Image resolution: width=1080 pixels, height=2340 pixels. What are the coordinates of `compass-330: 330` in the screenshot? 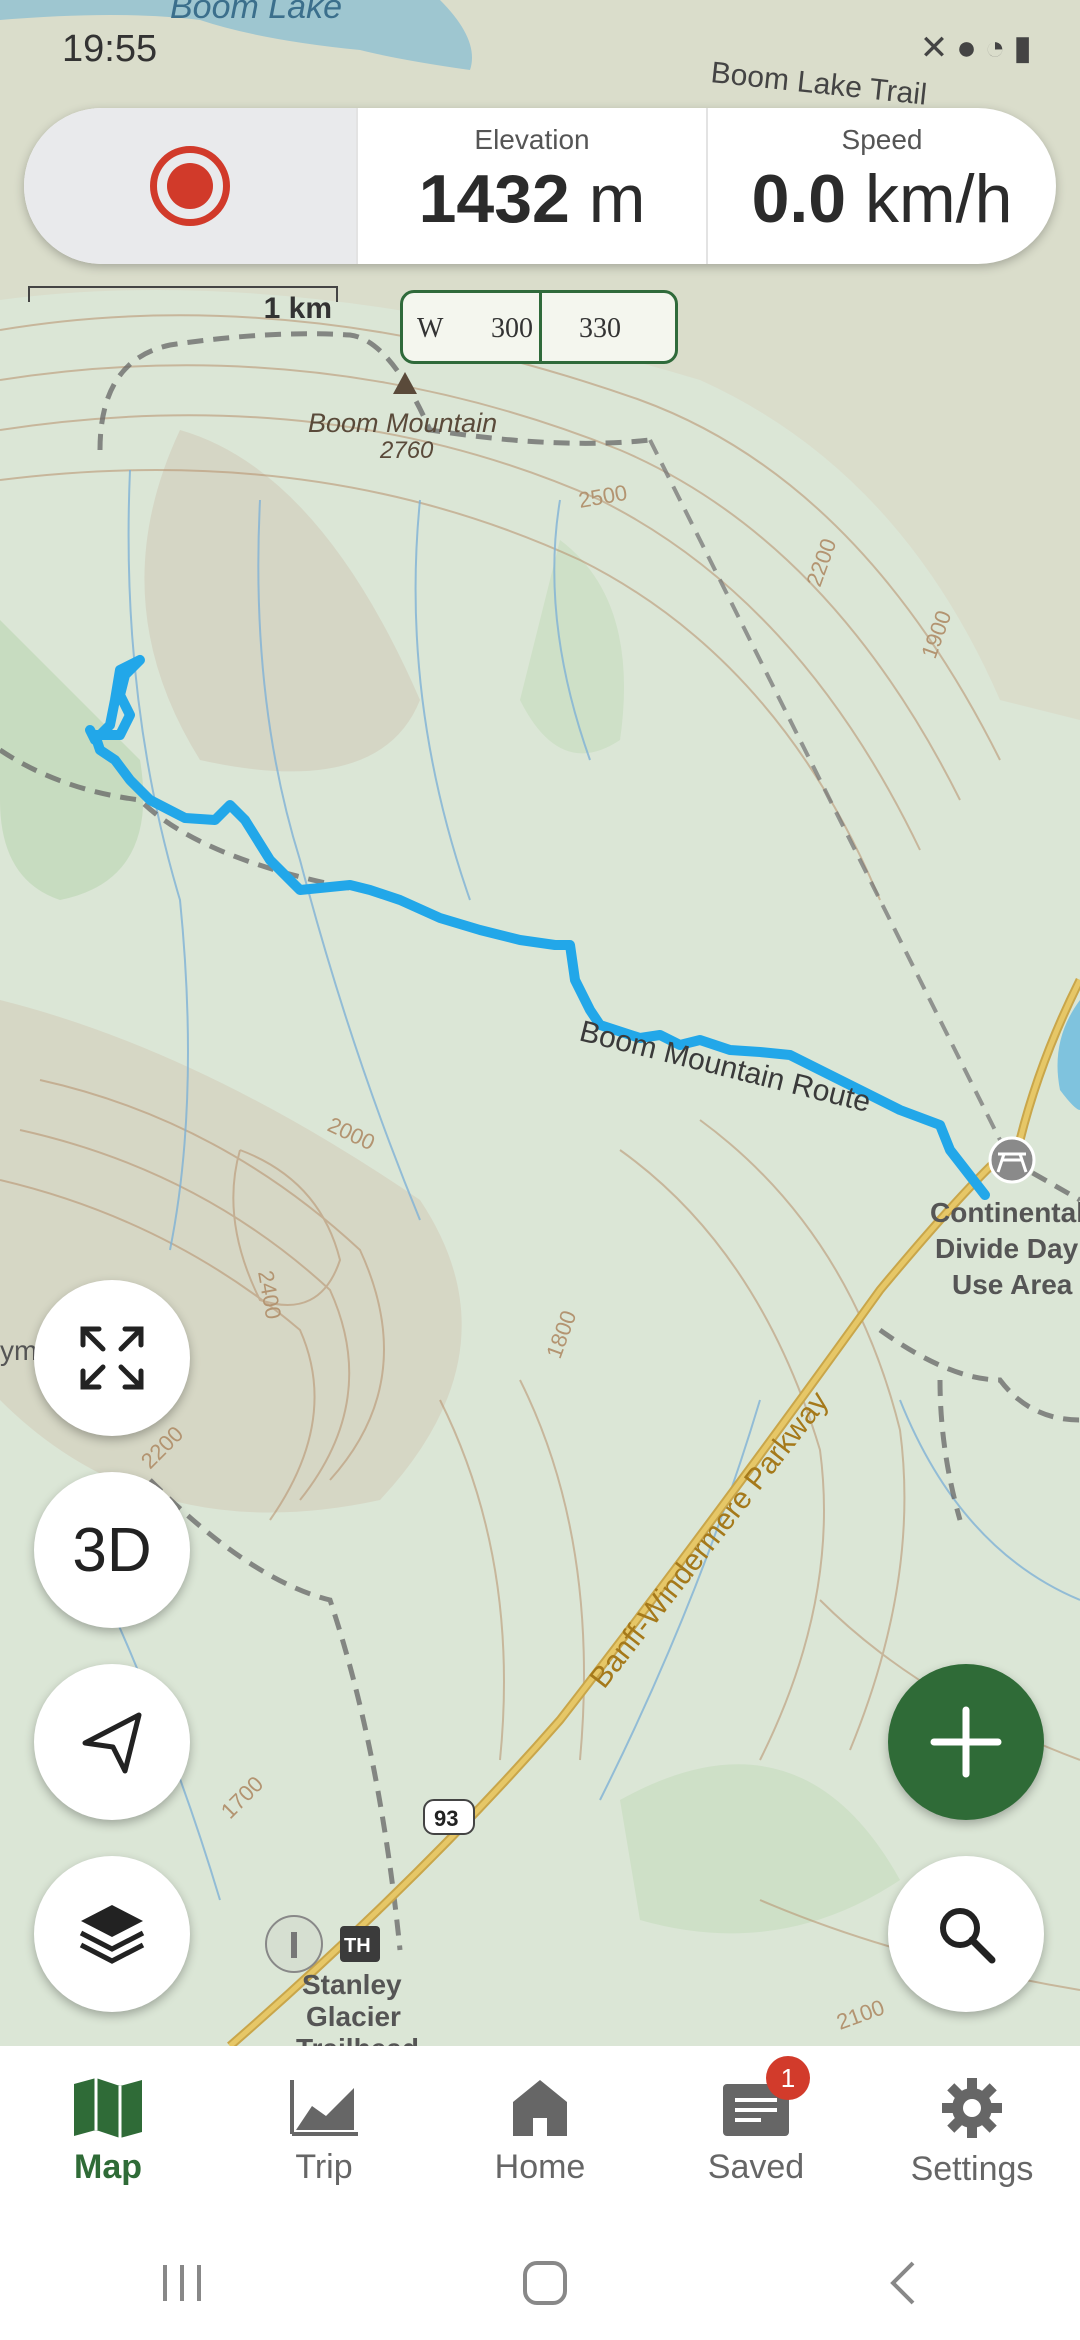 It's located at (600, 328).